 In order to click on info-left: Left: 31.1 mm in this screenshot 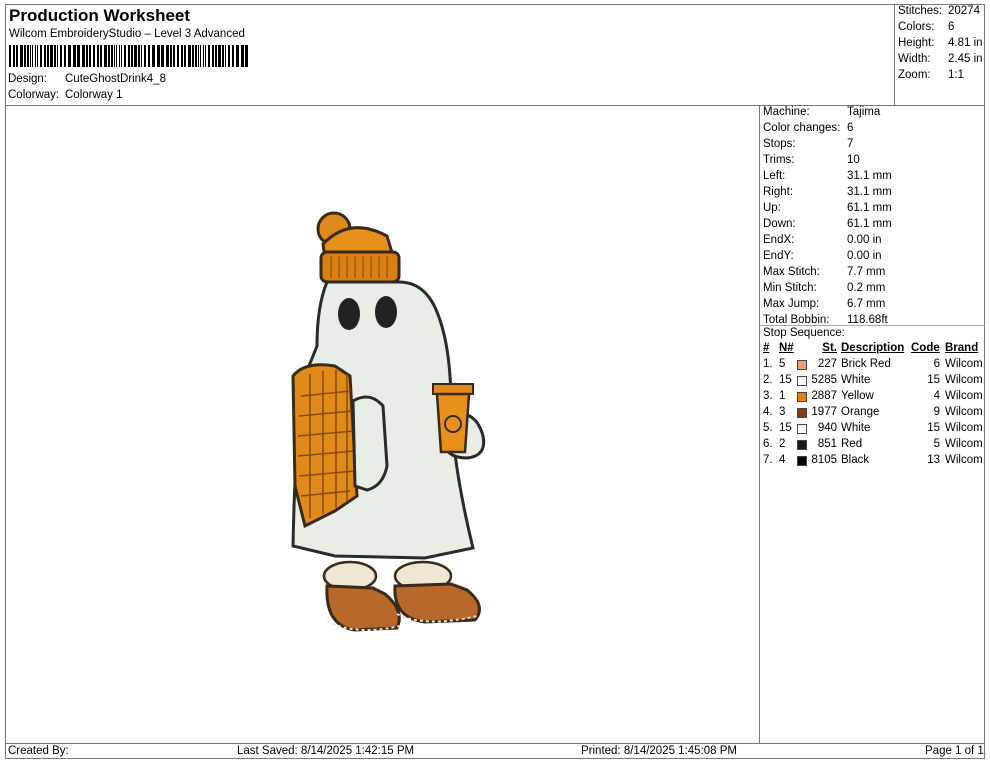, I will do `click(827, 176)`.